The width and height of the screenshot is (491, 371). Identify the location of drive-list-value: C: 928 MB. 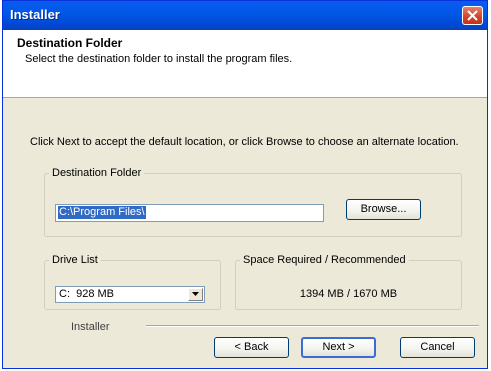
(87, 294).